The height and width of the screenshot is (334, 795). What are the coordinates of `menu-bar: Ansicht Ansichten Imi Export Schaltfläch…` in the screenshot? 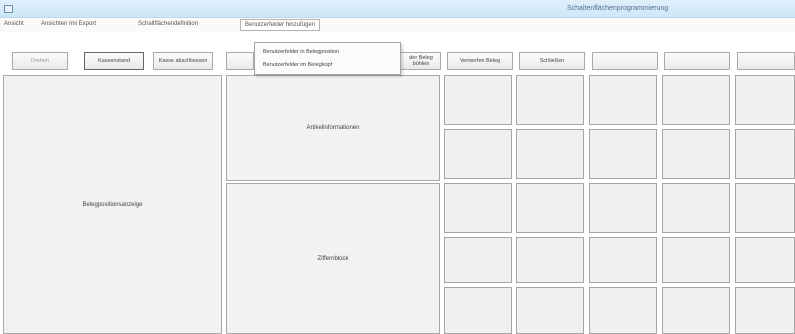 It's located at (397, 25).